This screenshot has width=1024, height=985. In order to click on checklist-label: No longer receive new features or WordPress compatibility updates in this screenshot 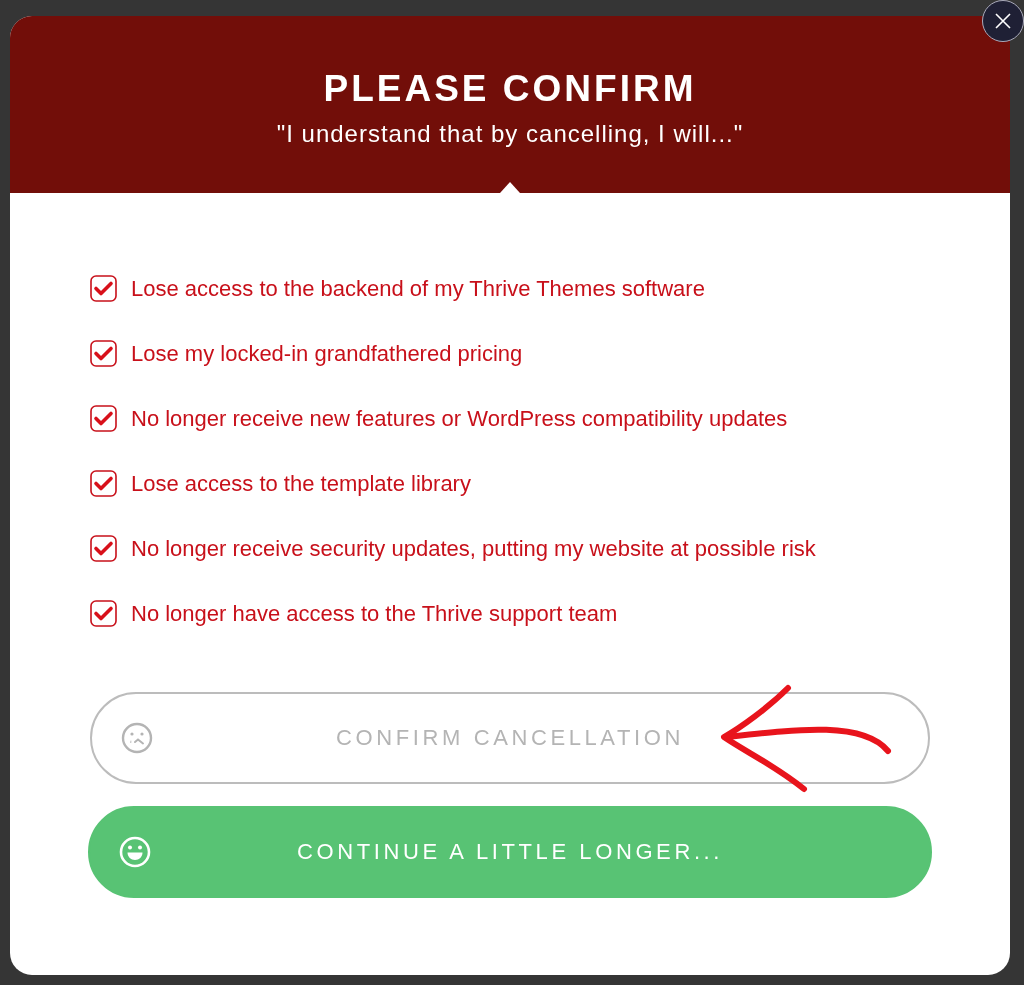, I will do `click(459, 418)`.